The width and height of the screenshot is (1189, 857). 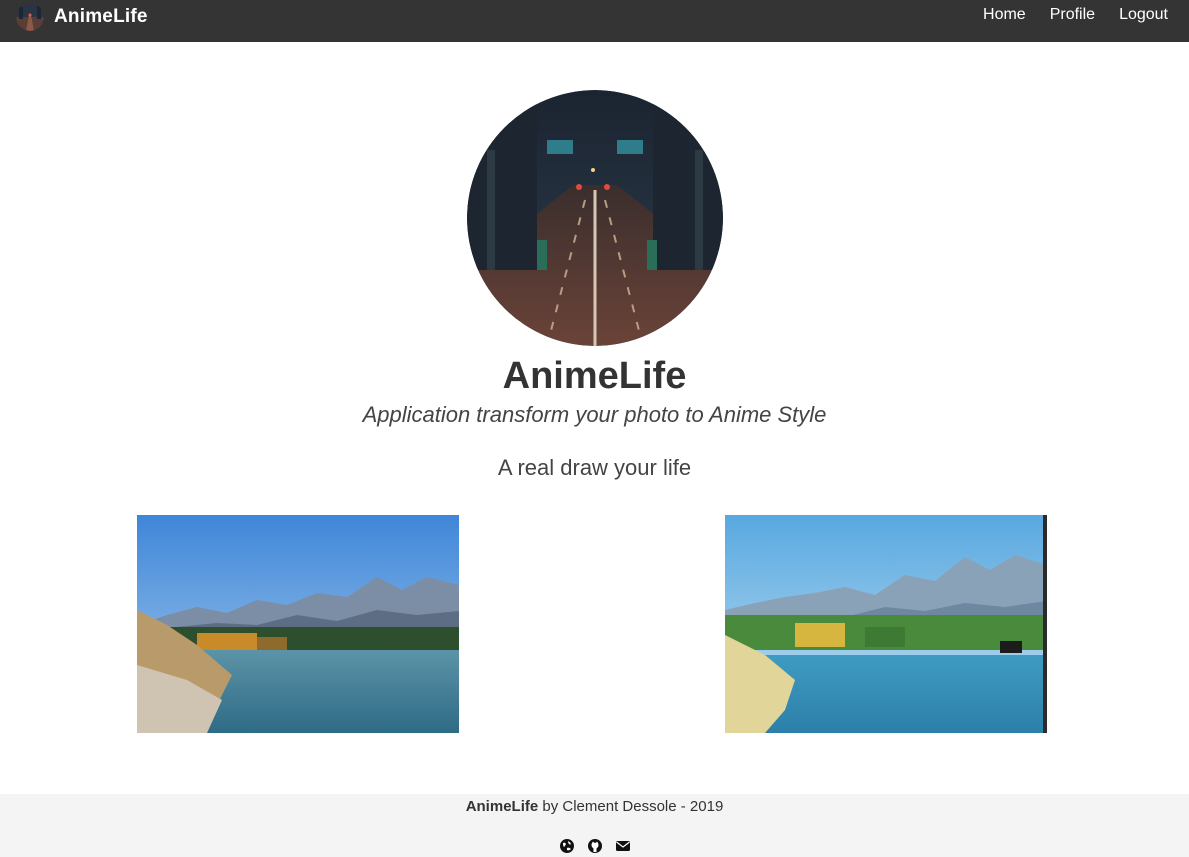 I want to click on globe-icon, so click(x=567, y=846).